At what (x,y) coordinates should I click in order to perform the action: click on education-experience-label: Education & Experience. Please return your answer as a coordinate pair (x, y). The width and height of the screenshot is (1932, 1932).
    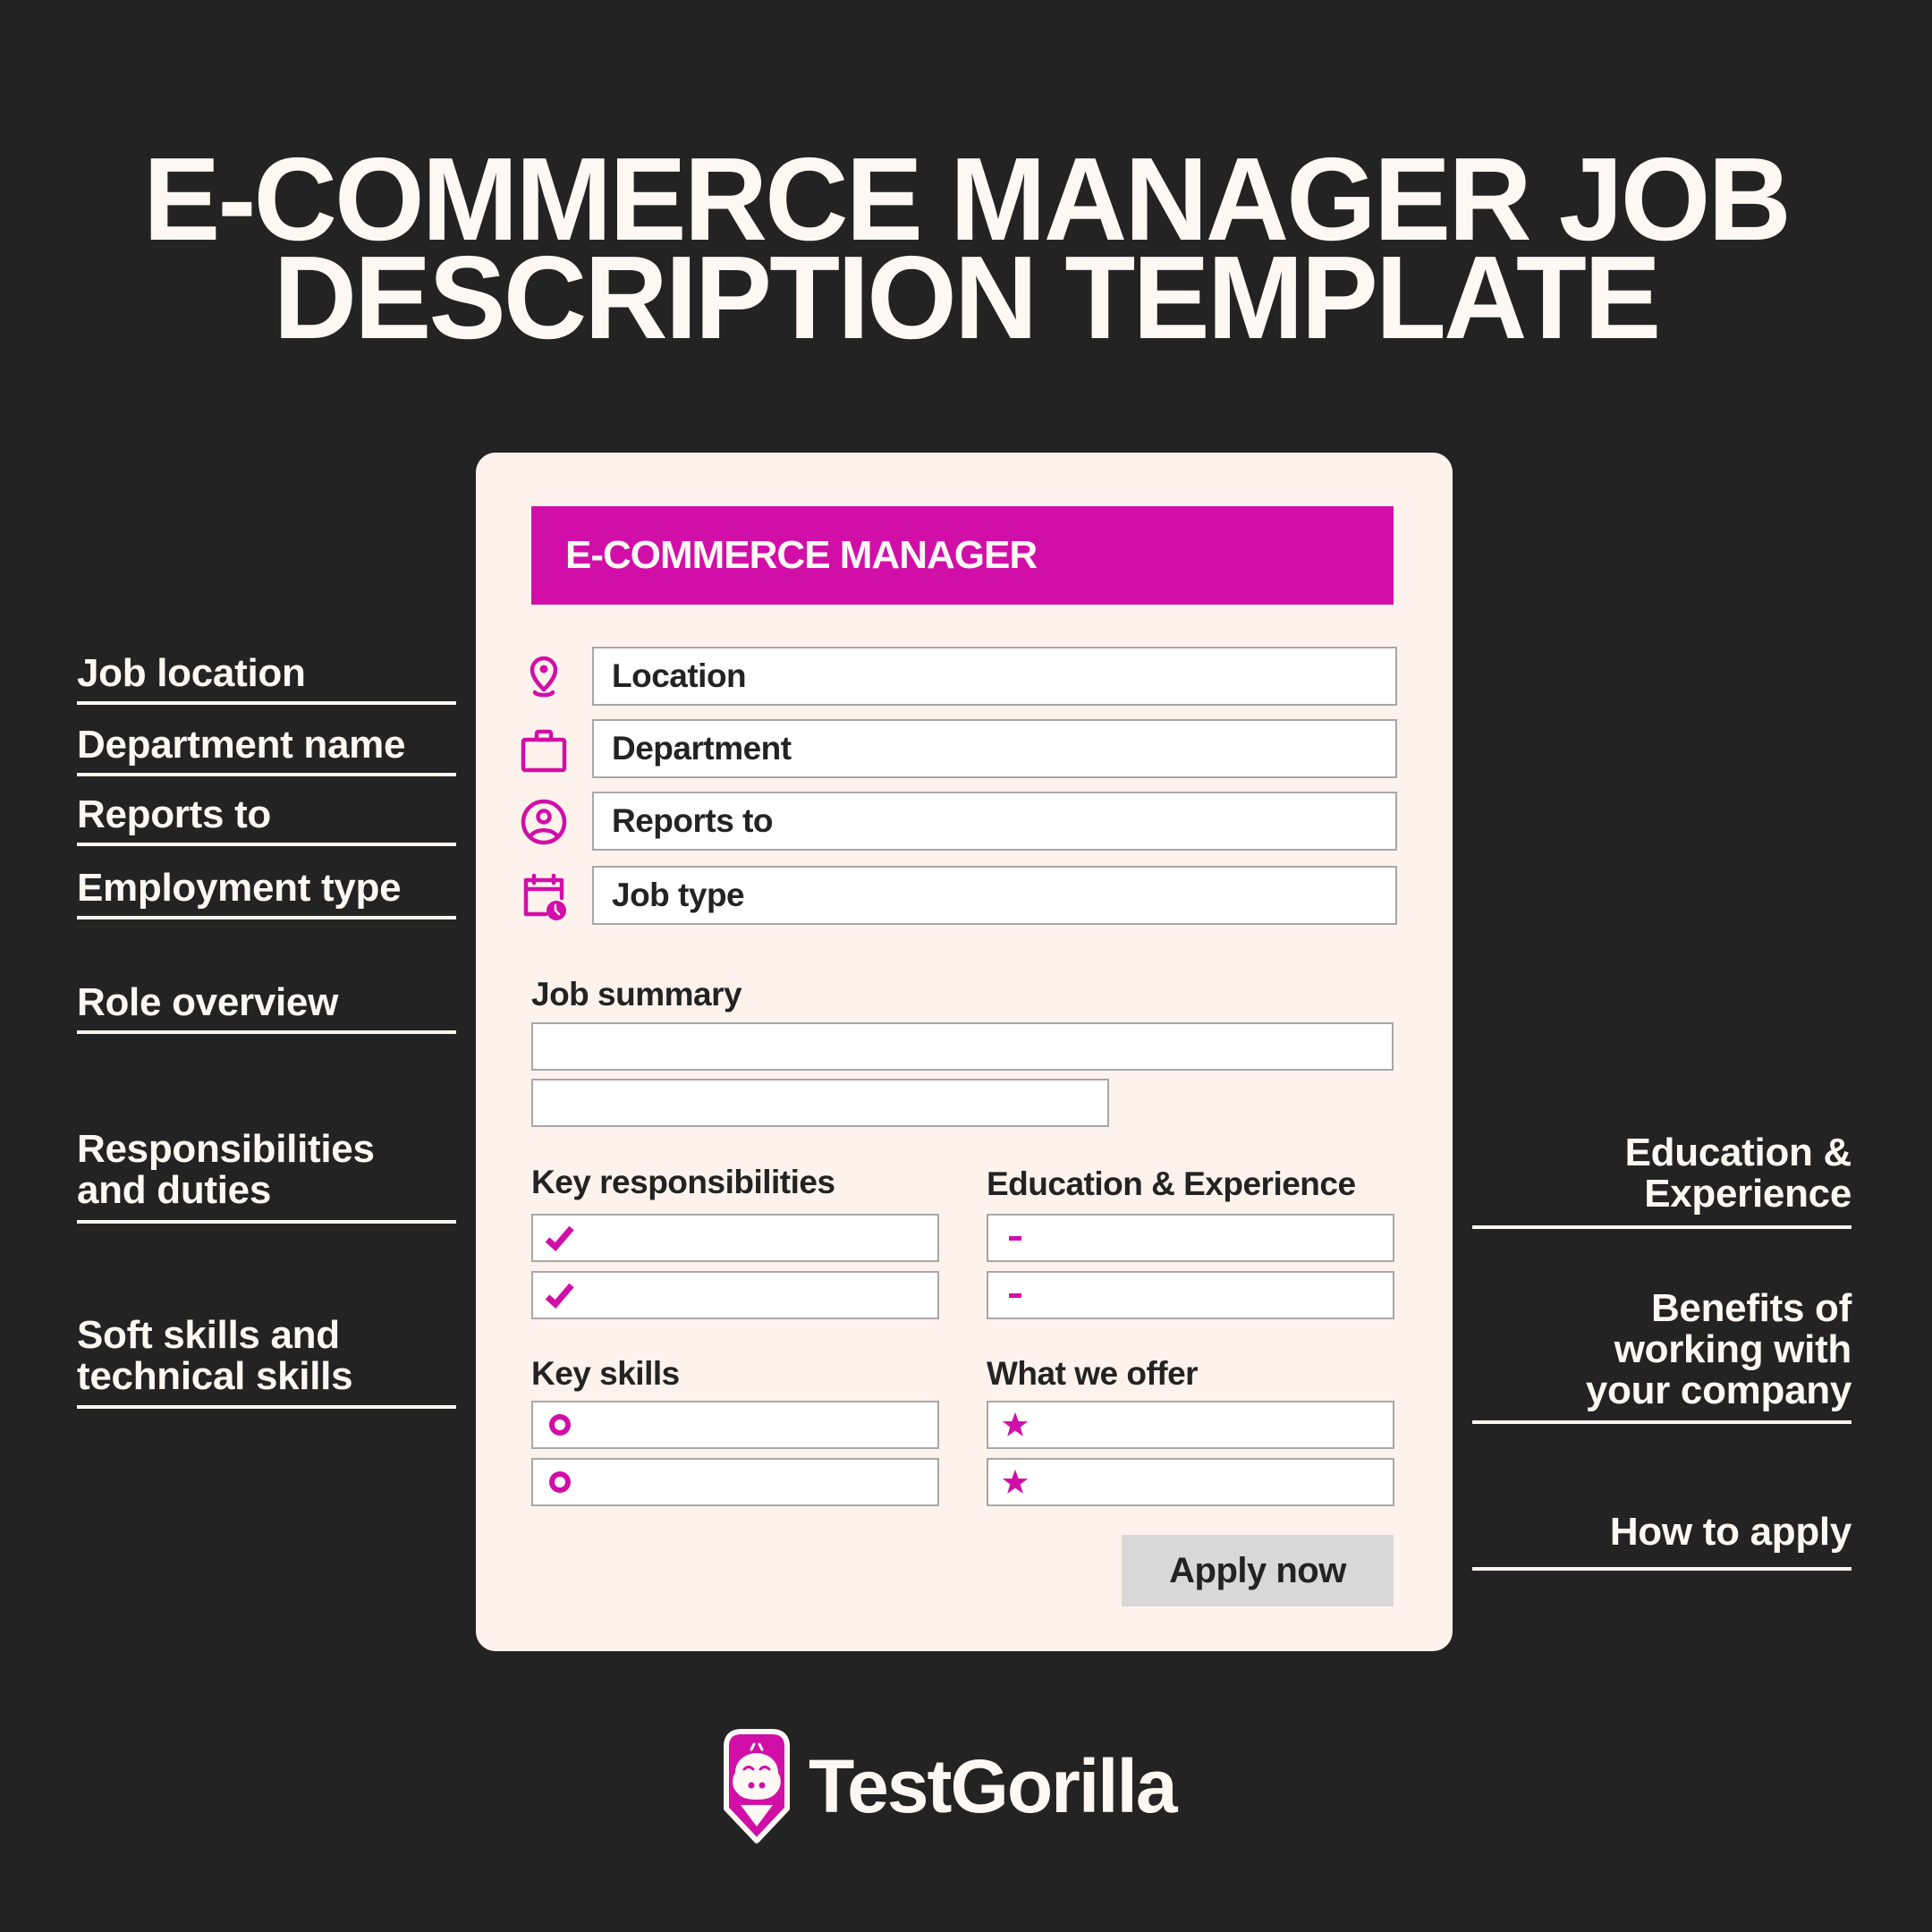
    Looking at the image, I should click on (1171, 1183).